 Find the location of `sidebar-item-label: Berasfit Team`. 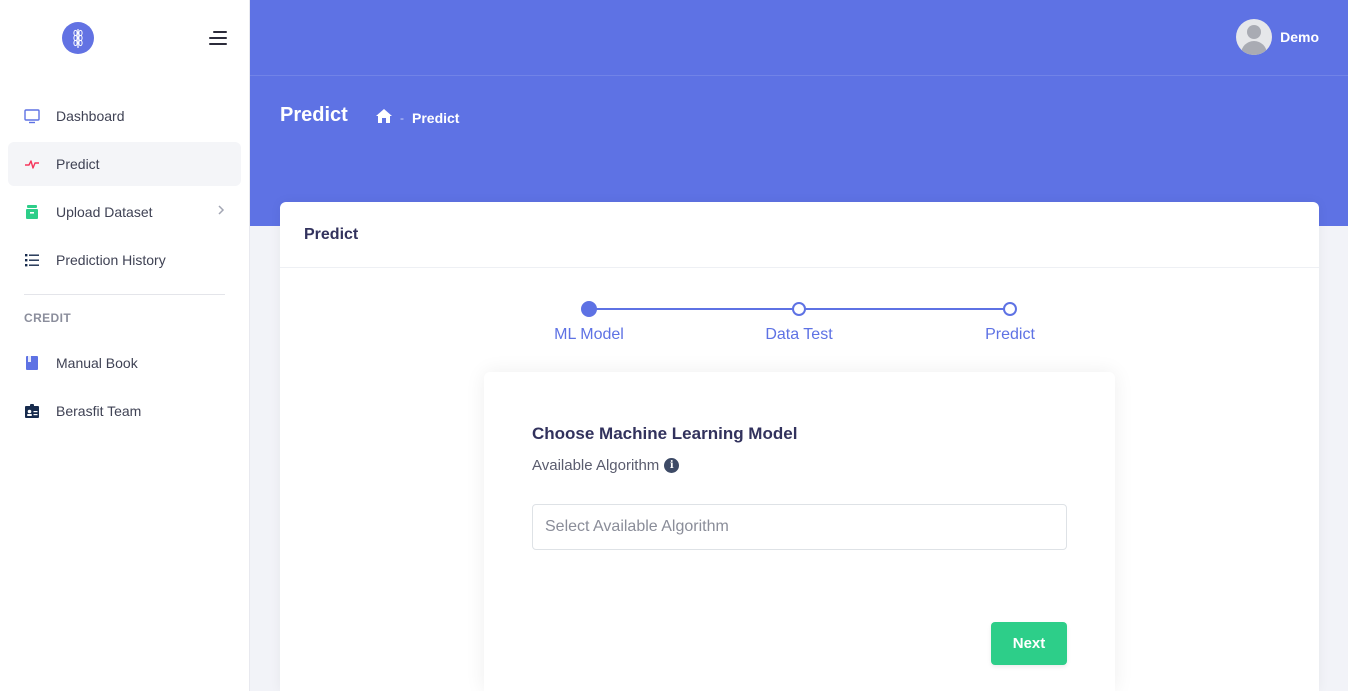

sidebar-item-label: Berasfit Team is located at coordinates (99, 411).